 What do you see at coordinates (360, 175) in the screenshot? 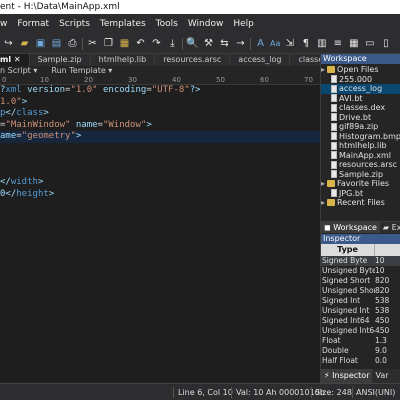
I see `open-file-item: Sample.zip` at bounding box center [360, 175].